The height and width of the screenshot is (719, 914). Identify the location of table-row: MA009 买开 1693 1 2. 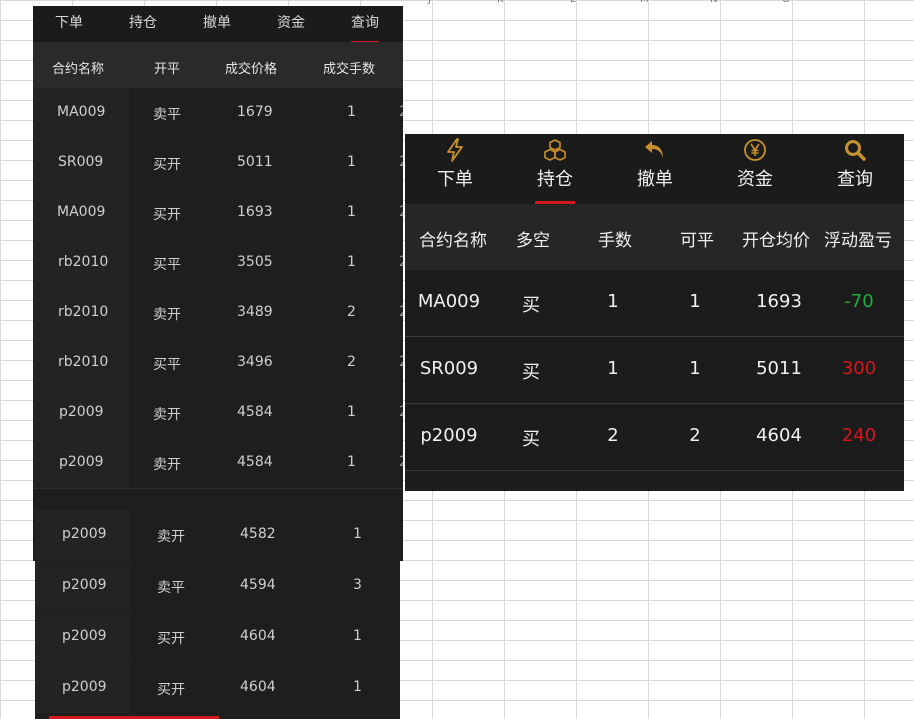
(218, 213).